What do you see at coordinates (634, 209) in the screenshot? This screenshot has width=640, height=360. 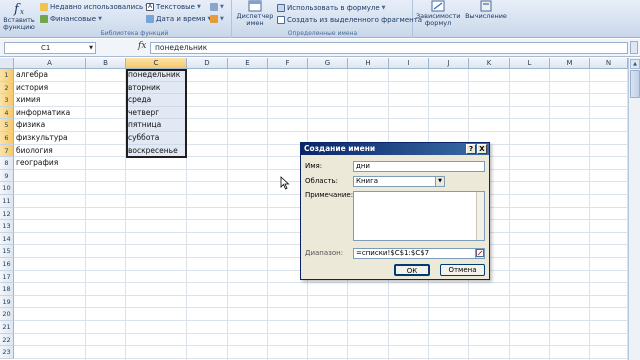 I see `vertical-scrollbar: ▲` at bounding box center [634, 209].